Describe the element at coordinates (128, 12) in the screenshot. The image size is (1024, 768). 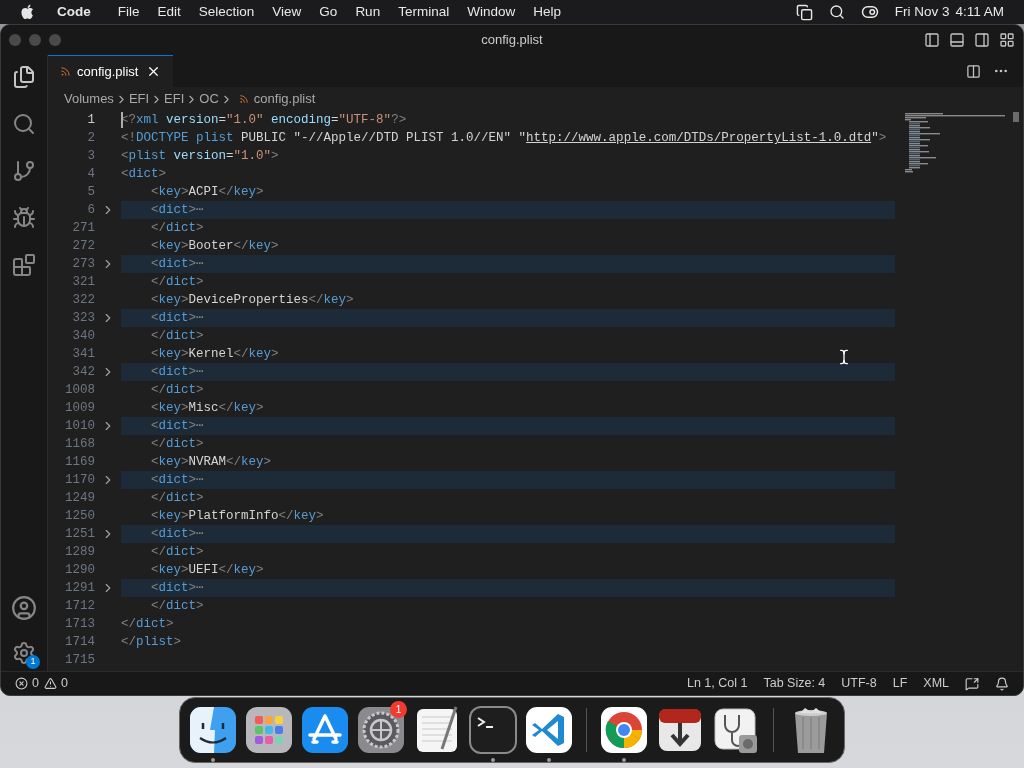
I see `menu-item: File` at that location.